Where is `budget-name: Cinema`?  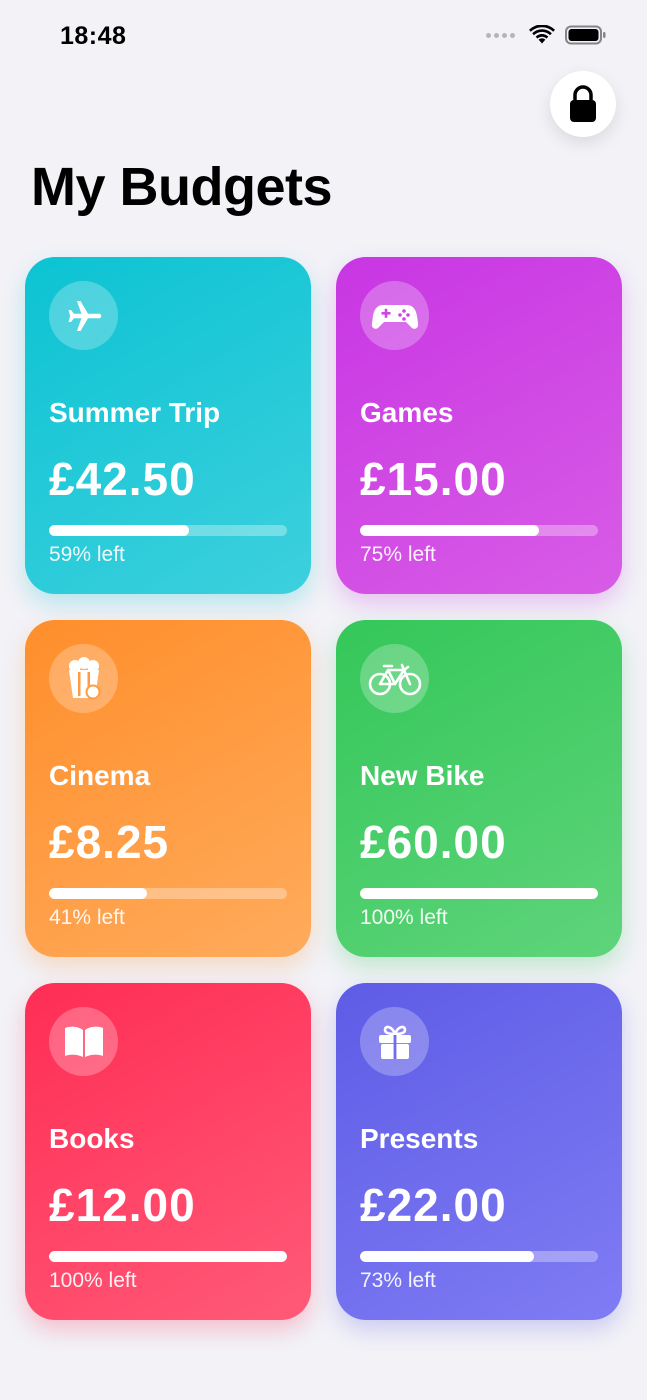 budget-name: Cinema is located at coordinates (100, 775).